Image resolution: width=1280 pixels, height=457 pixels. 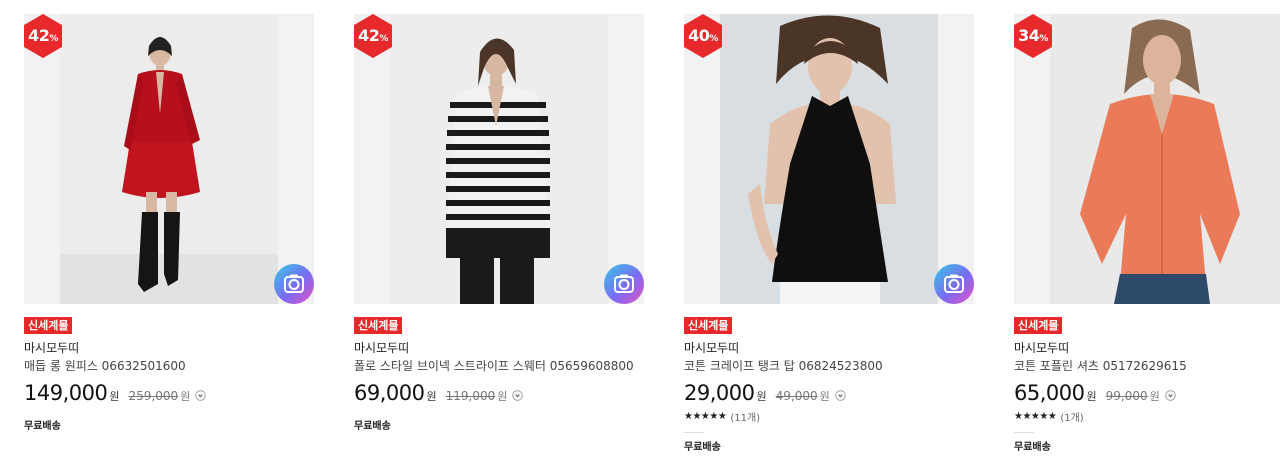 I want to click on price-row: 149,000 원 259,000 원, so click(x=169, y=393).